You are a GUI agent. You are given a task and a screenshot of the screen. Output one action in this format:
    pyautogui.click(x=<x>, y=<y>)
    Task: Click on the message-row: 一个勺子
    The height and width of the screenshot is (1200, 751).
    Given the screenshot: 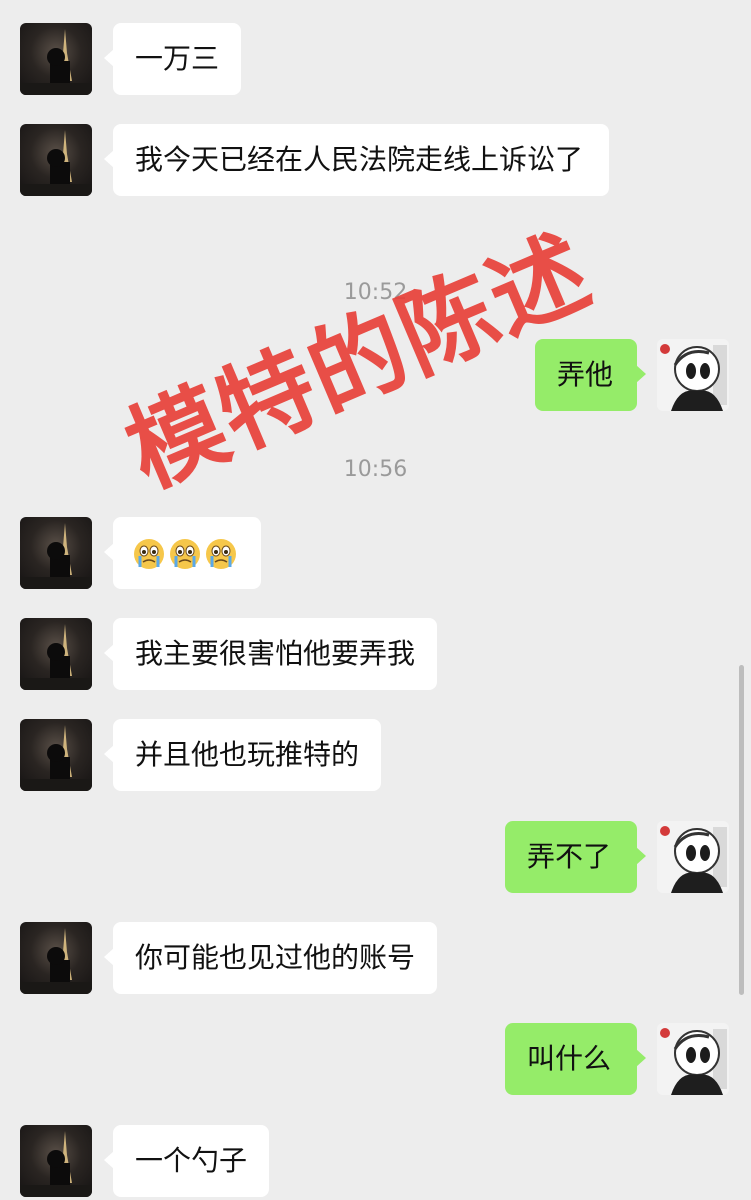 What is the action you would take?
    pyautogui.click(x=375, y=1161)
    